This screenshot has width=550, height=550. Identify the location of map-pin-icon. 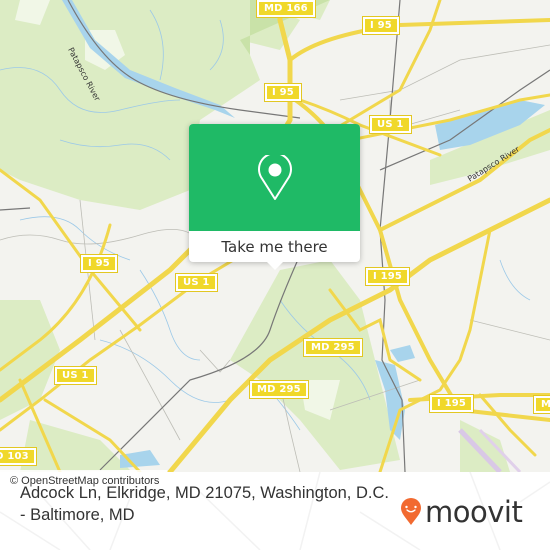
(274, 177).